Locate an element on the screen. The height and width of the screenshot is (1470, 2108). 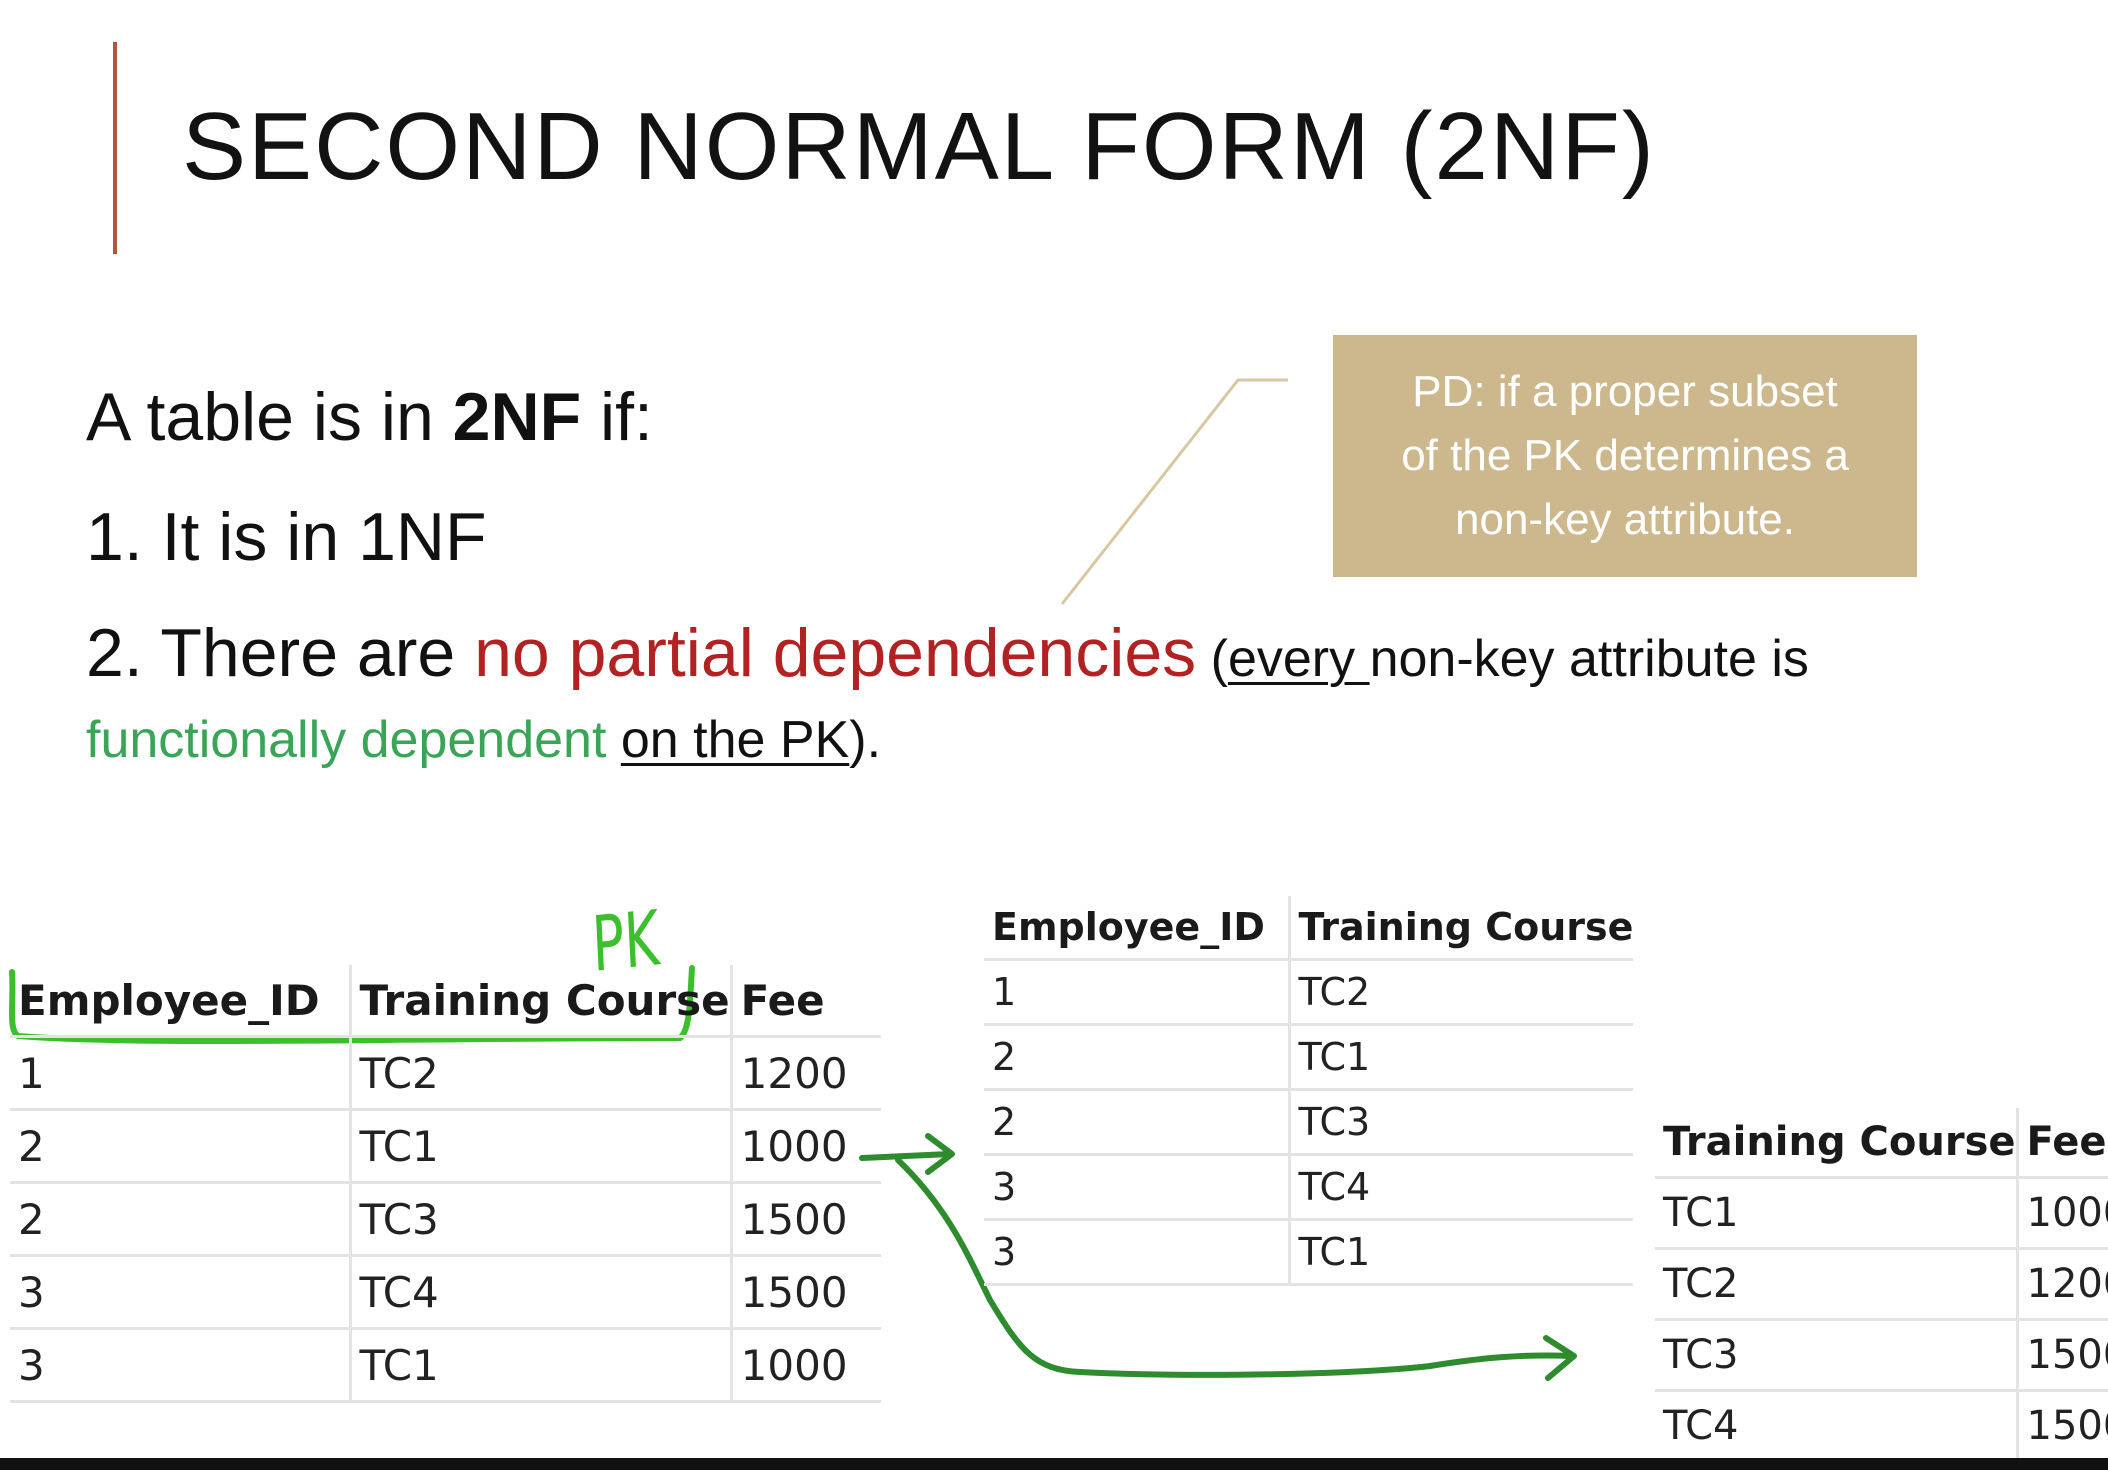
table-row: 2 TC3 1500 is located at coordinates (446, 1219).